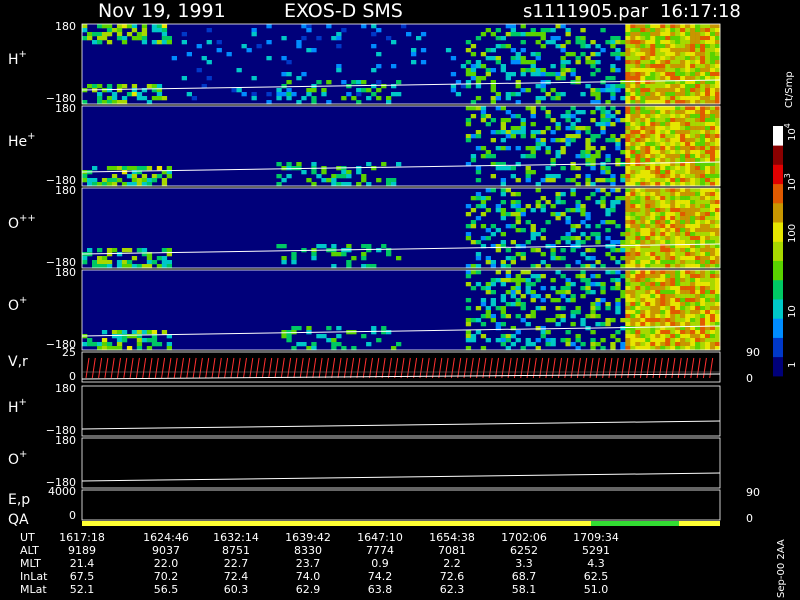  Describe the element at coordinates (18, 520) in the screenshot. I see `qa-label: QA` at that location.